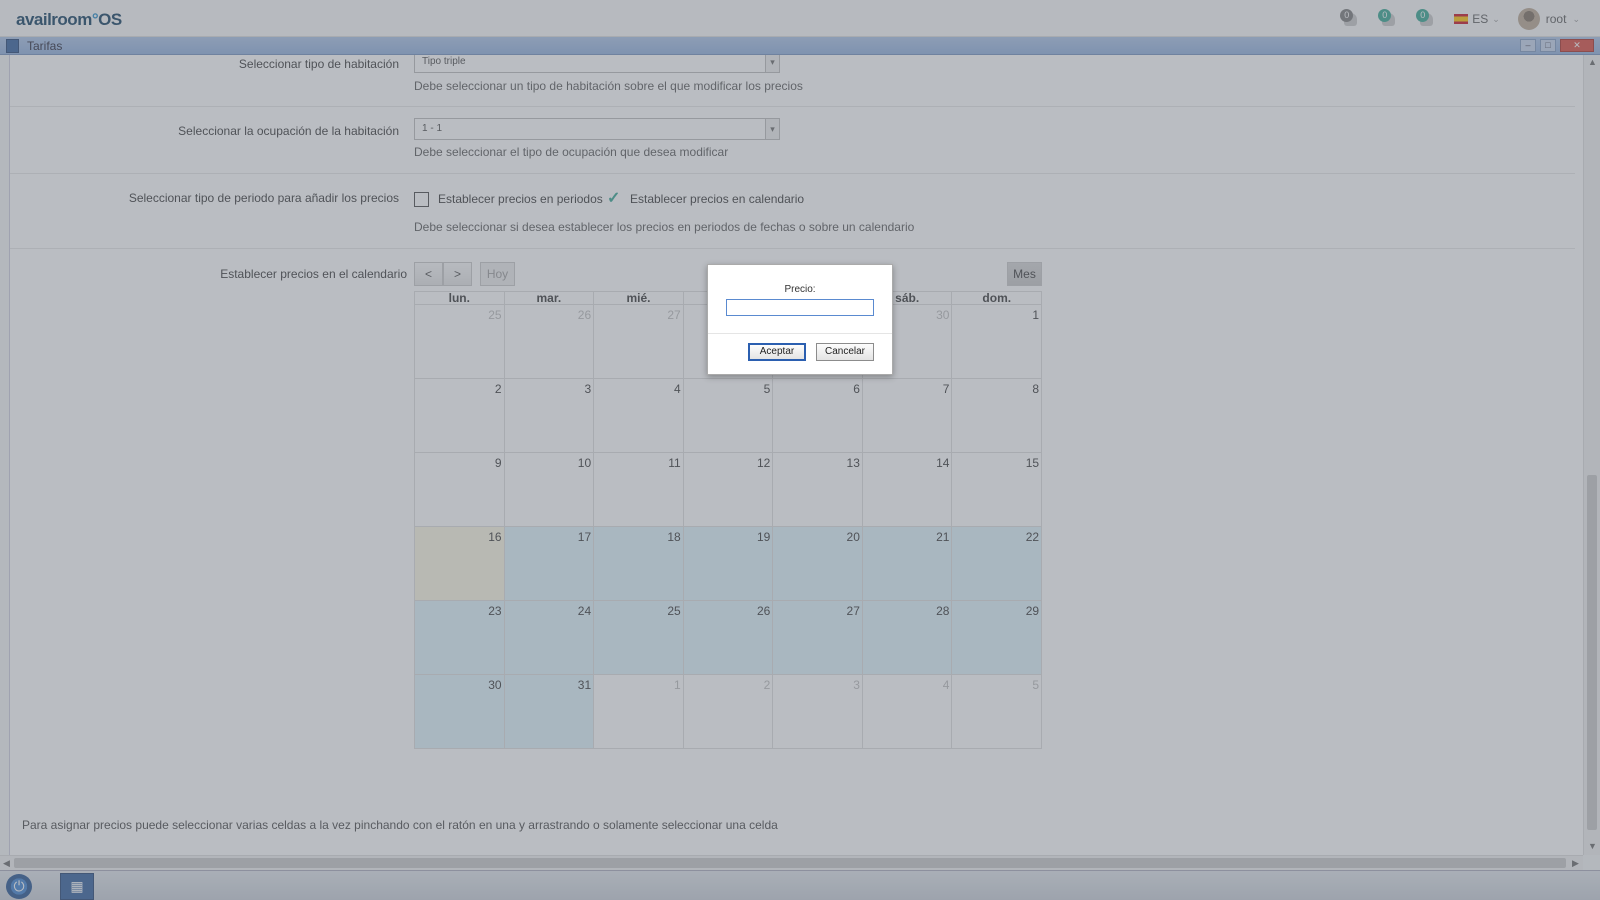 The width and height of the screenshot is (1600, 900). What do you see at coordinates (800, 307) in the screenshot?
I see `price-input` at bounding box center [800, 307].